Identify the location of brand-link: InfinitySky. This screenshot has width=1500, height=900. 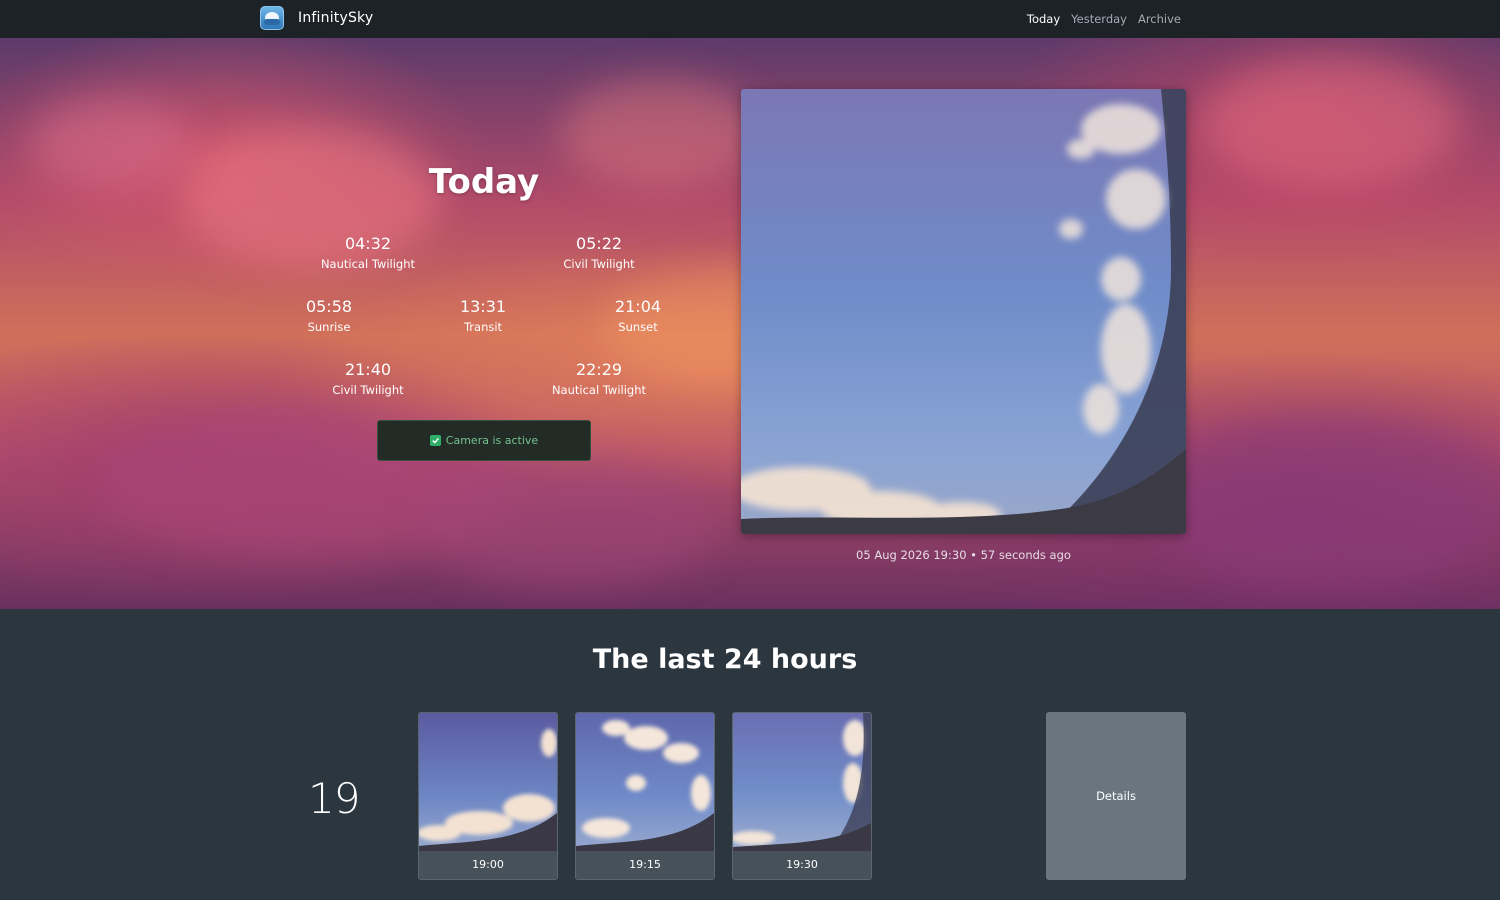
(316, 18).